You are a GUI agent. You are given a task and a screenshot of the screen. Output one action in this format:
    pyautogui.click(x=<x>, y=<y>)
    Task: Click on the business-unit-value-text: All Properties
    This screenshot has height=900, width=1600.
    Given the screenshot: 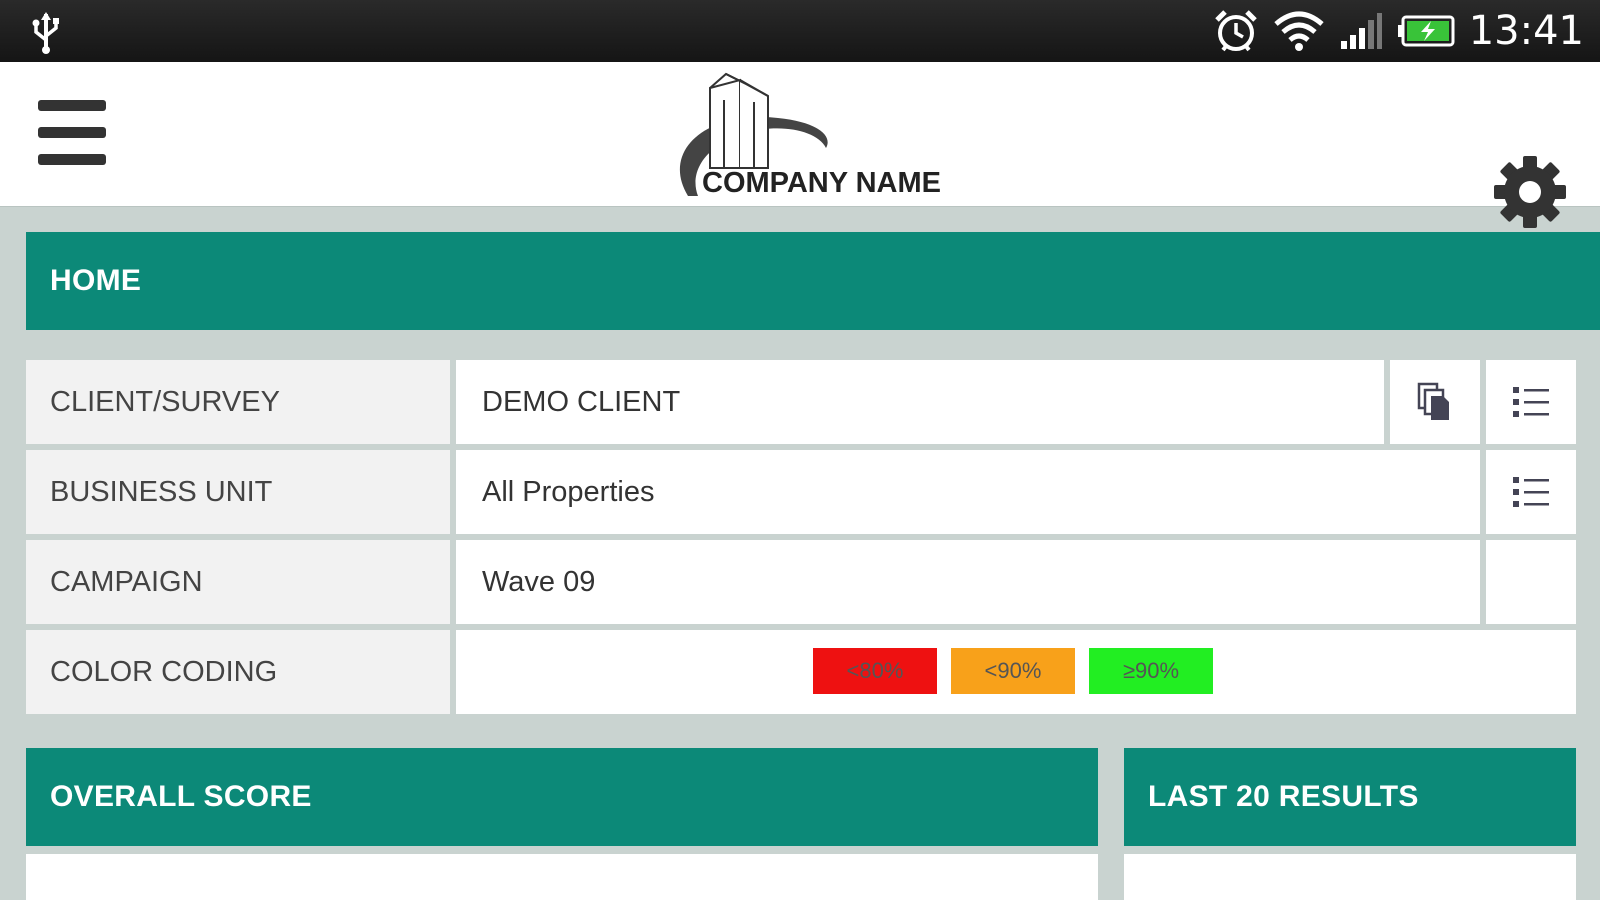 What is the action you would take?
    pyautogui.click(x=568, y=491)
    